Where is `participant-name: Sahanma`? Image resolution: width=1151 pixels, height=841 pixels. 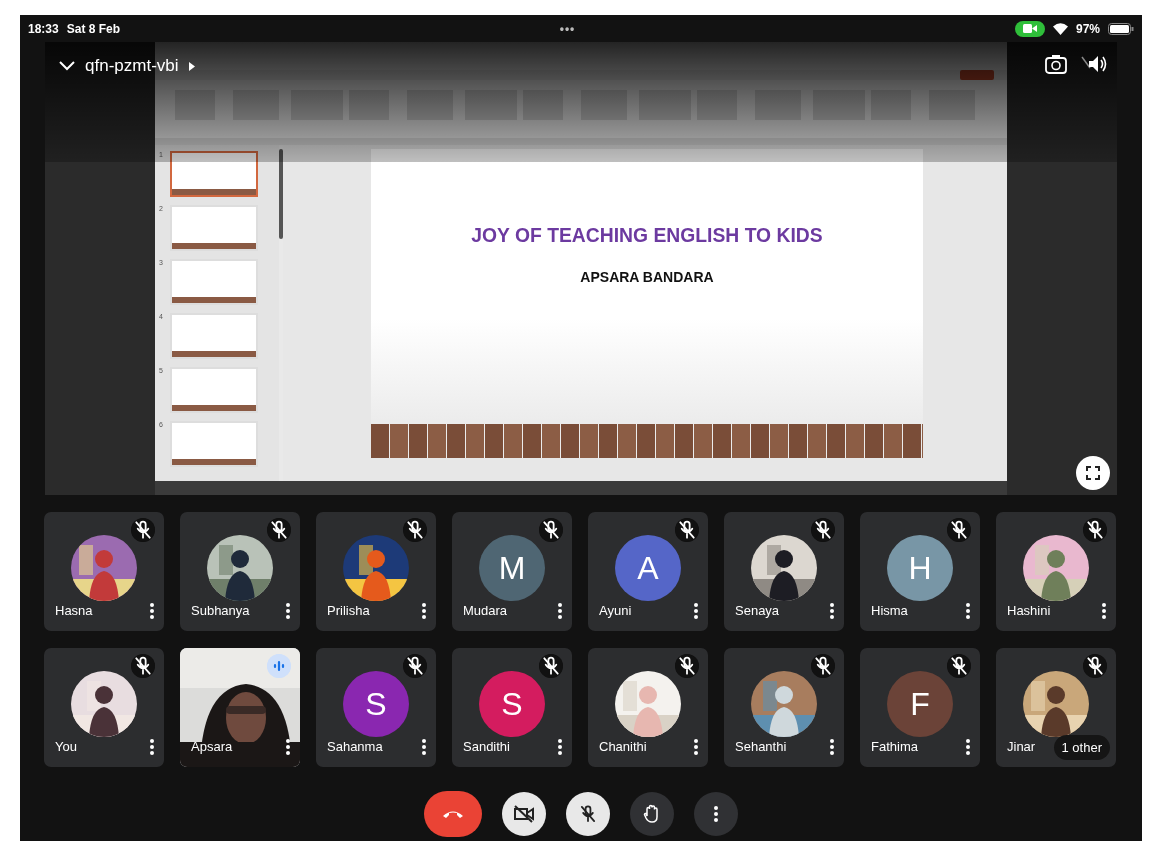
participant-name: Sahanma is located at coordinates (355, 746).